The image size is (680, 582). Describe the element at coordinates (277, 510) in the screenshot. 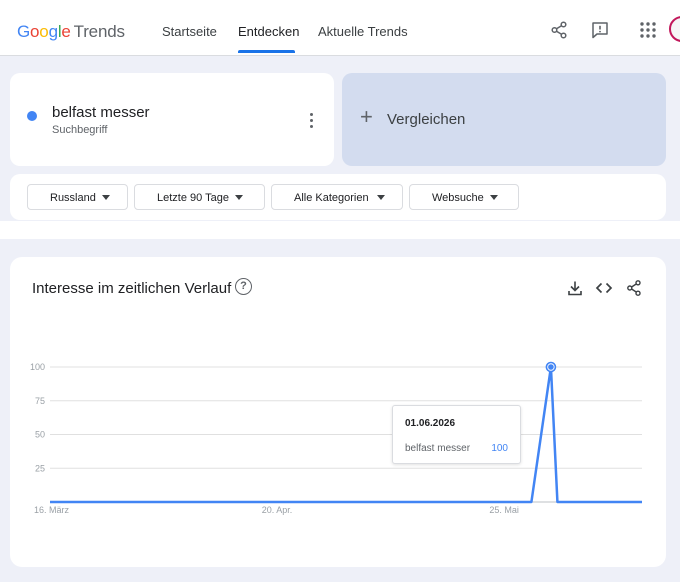

I see `x-tick-label: 20. Apr.` at that location.